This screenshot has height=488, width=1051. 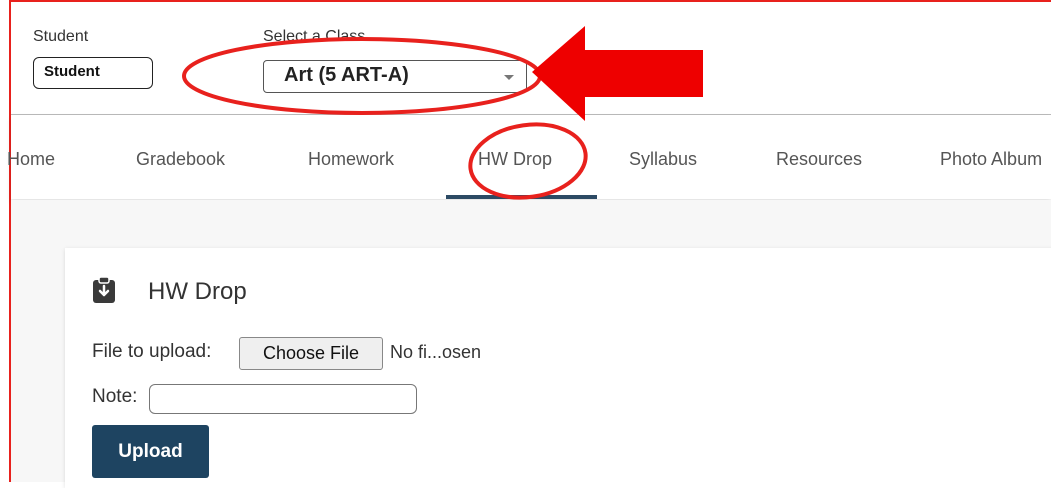 I want to click on tab-home: Home, so click(x=31, y=159).